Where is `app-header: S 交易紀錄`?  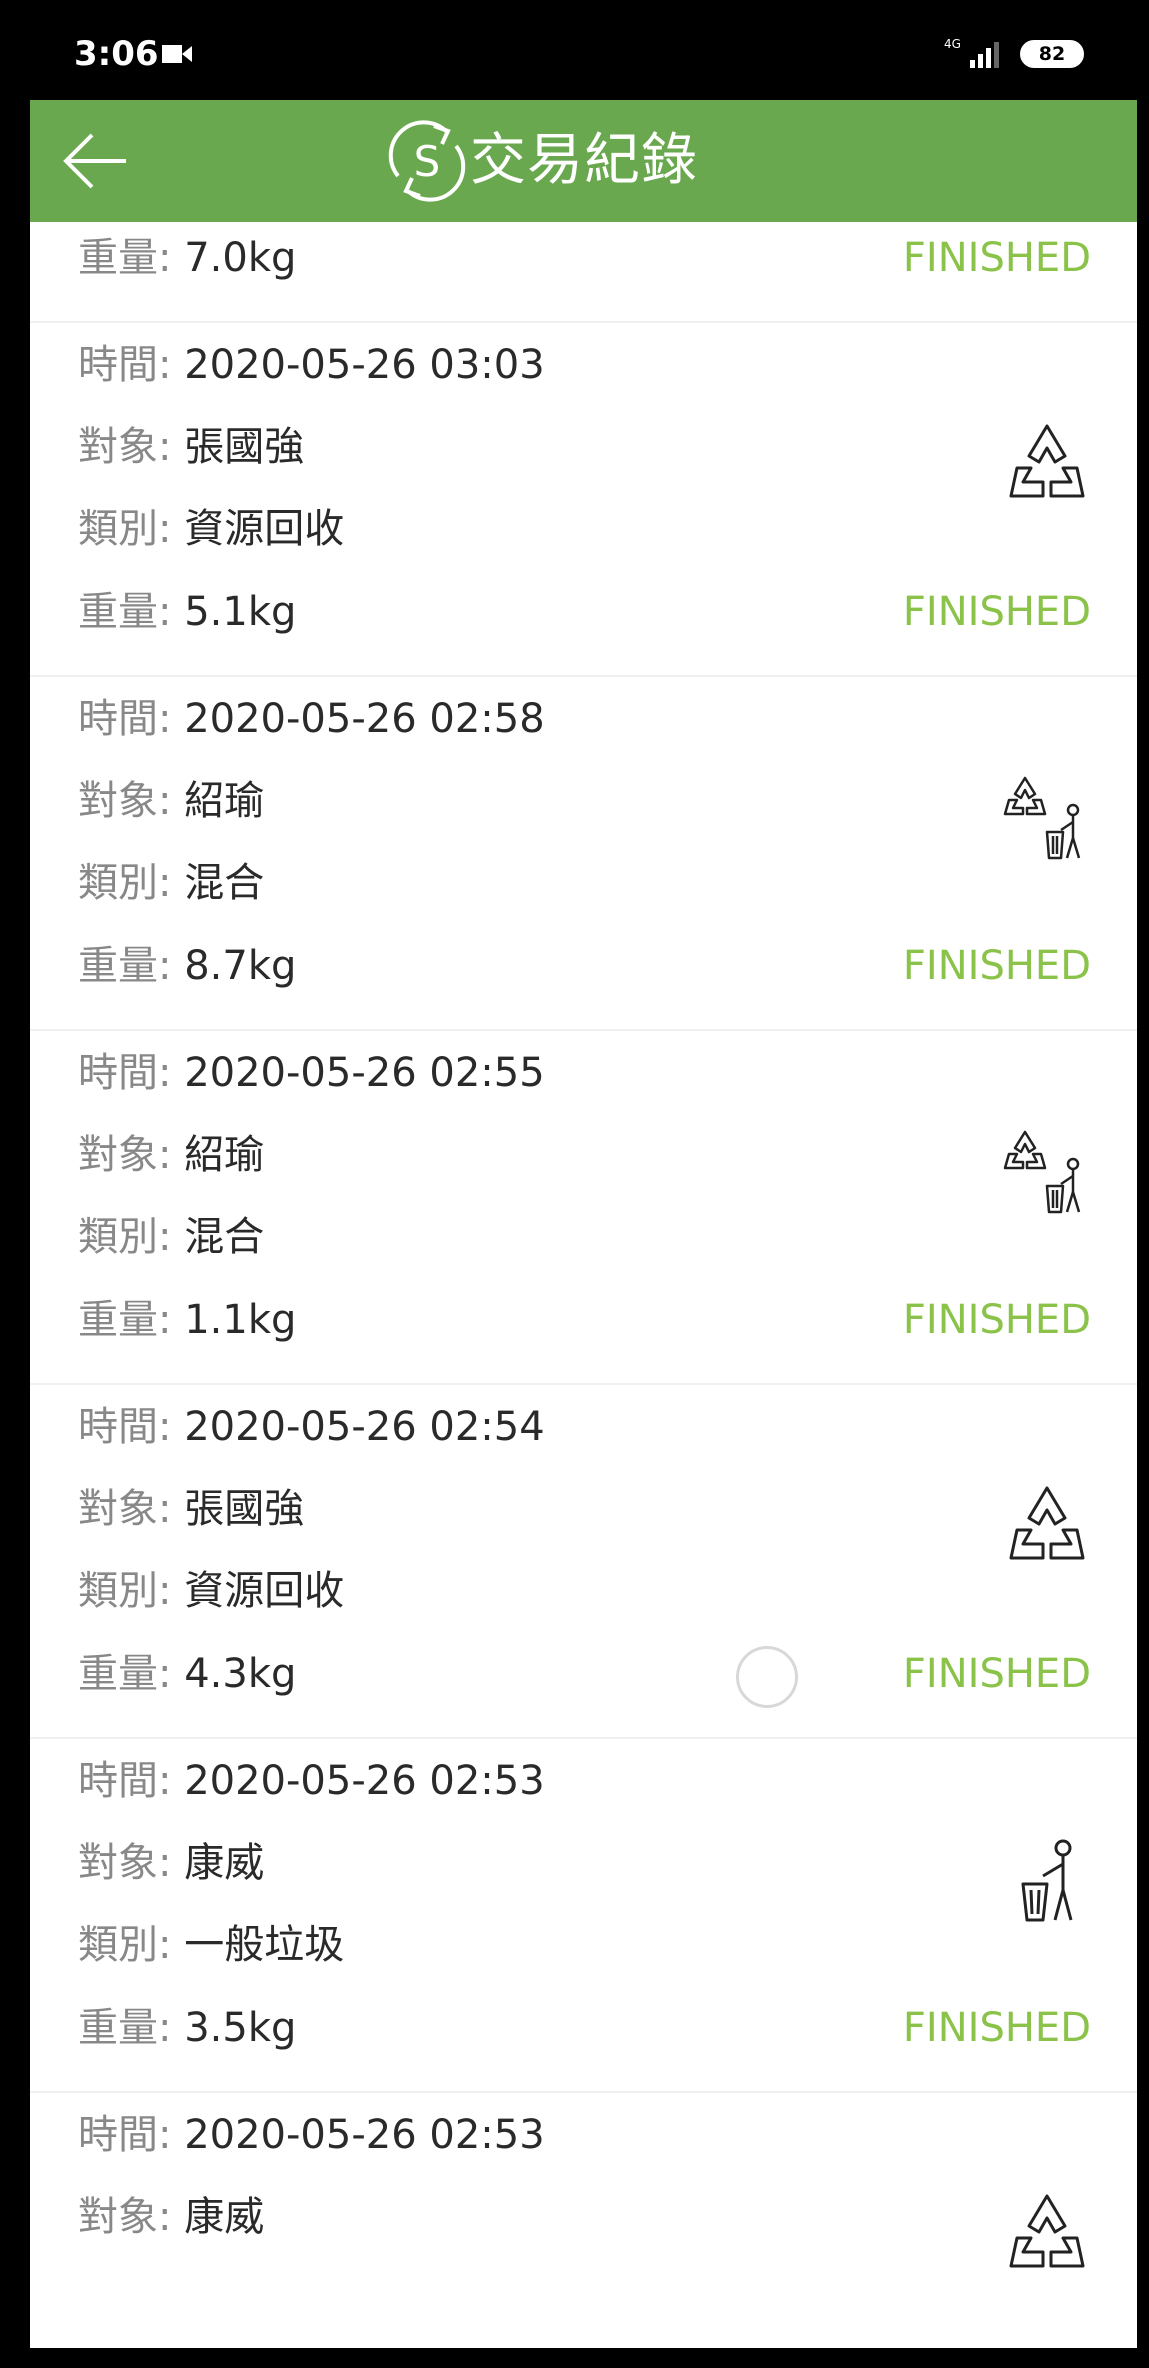
app-header: S 交易紀錄 is located at coordinates (583, 161).